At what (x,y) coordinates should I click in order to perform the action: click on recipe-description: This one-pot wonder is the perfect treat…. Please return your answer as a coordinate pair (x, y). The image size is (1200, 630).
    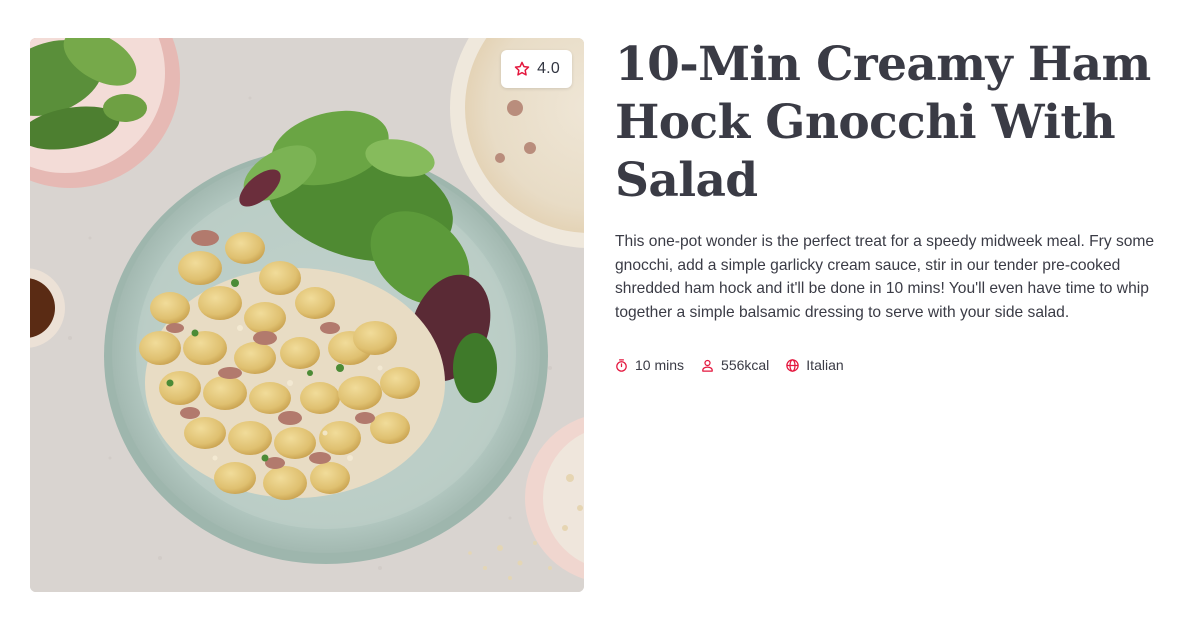
    Looking at the image, I should click on (885, 277).